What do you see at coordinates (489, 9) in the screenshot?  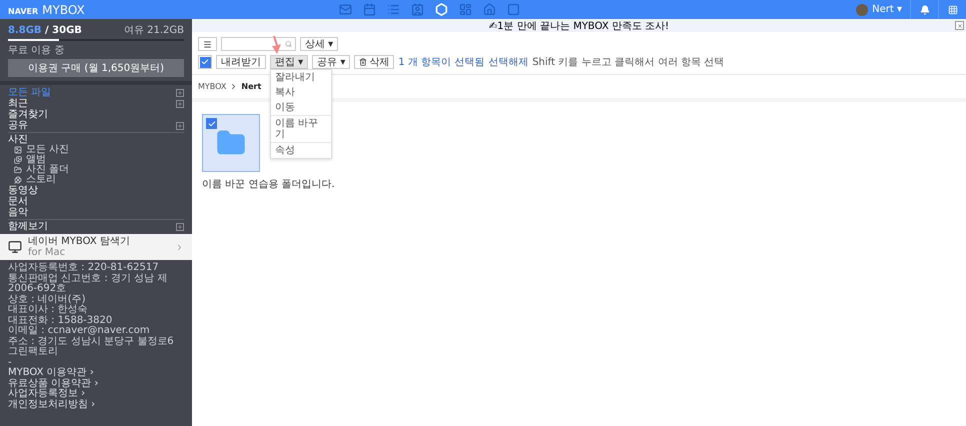 I see `house-icon` at bounding box center [489, 9].